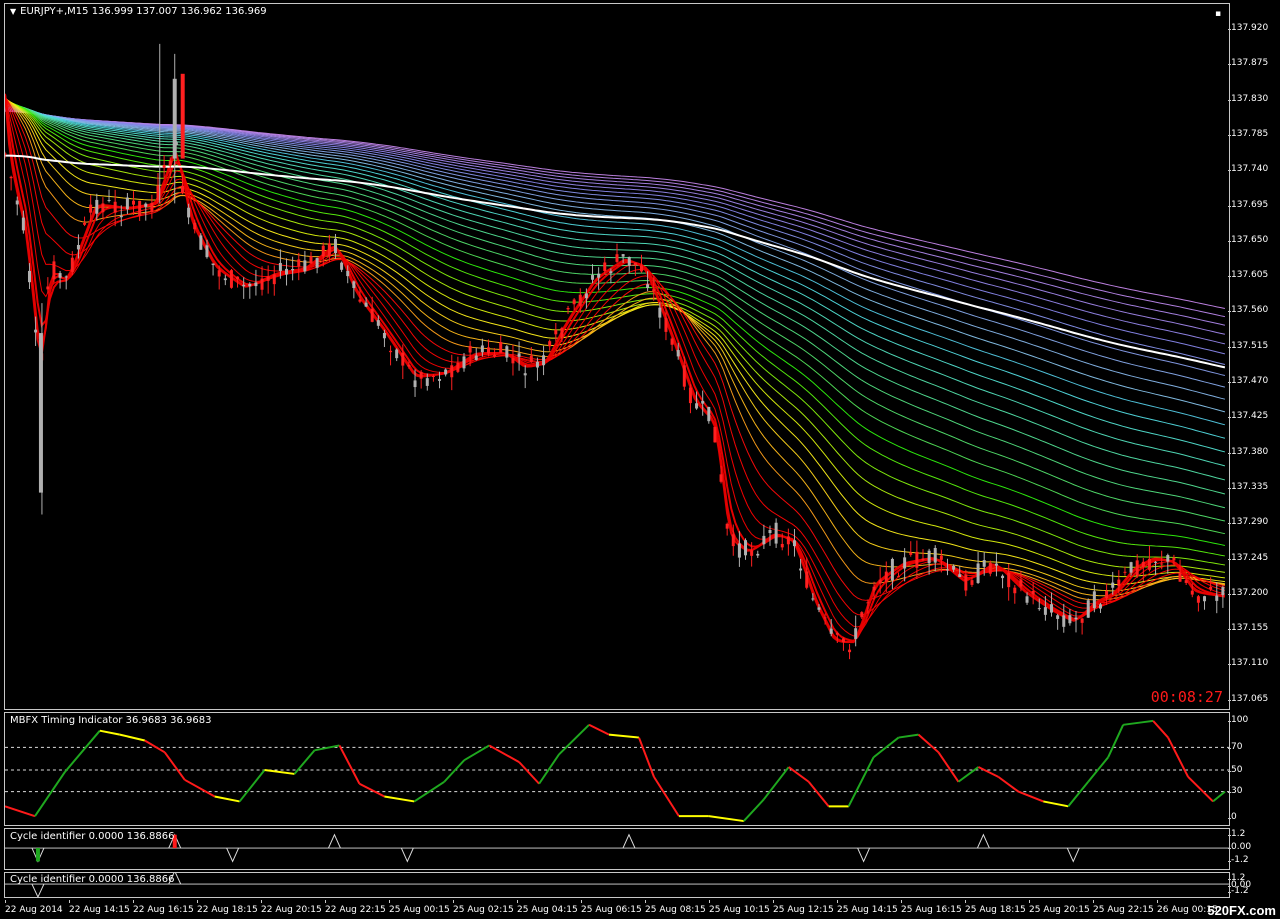  Describe the element at coordinates (617, 769) in the screenshot. I see `mbfx-indicator-pane: MBFX Timing Indicator 36.9683 36.9683` at that location.